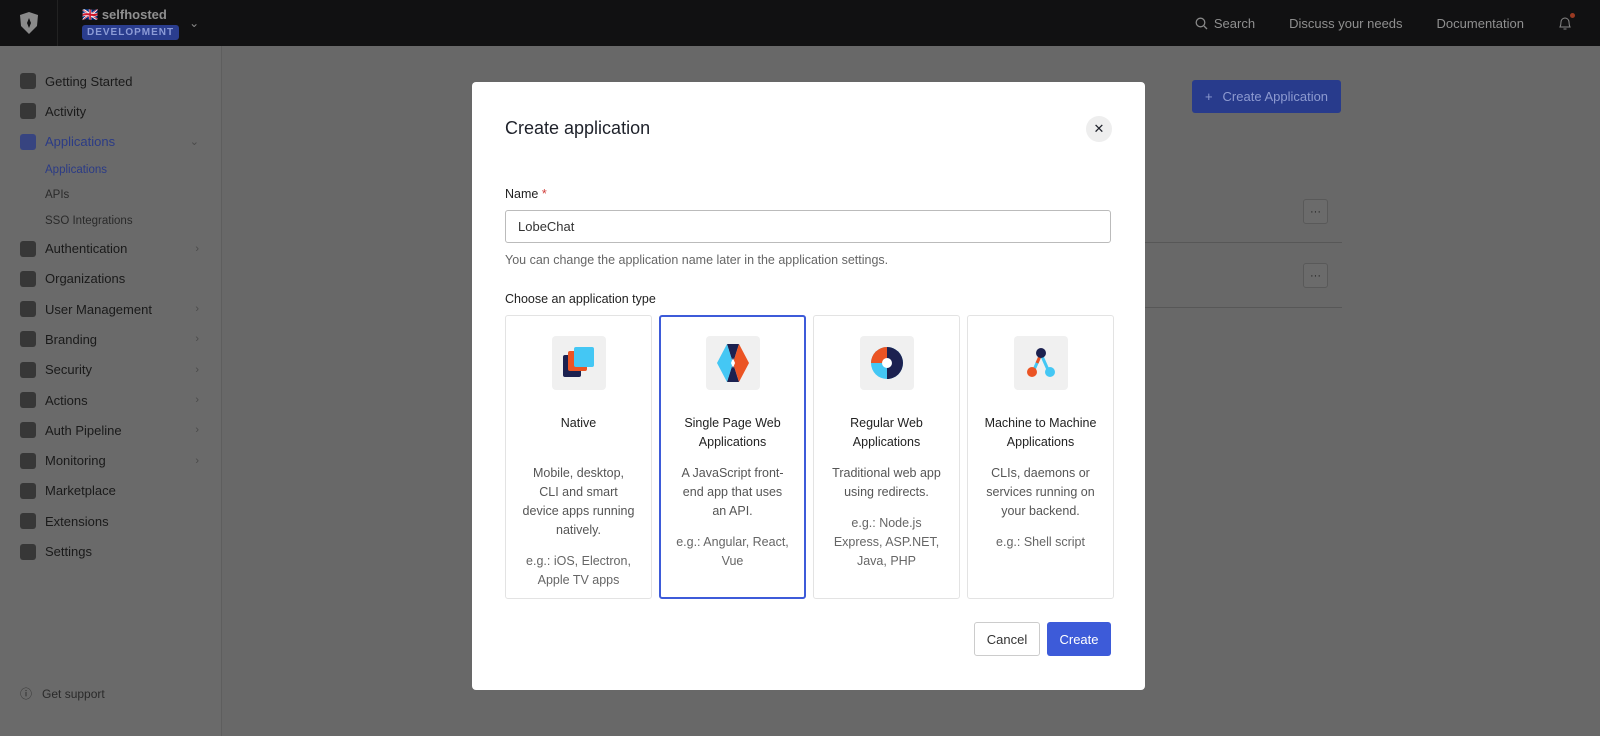 The height and width of the screenshot is (736, 1600). Describe the element at coordinates (110, 521) in the screenshot. I see `sidebar-item-extensions: Extensions` at that location.